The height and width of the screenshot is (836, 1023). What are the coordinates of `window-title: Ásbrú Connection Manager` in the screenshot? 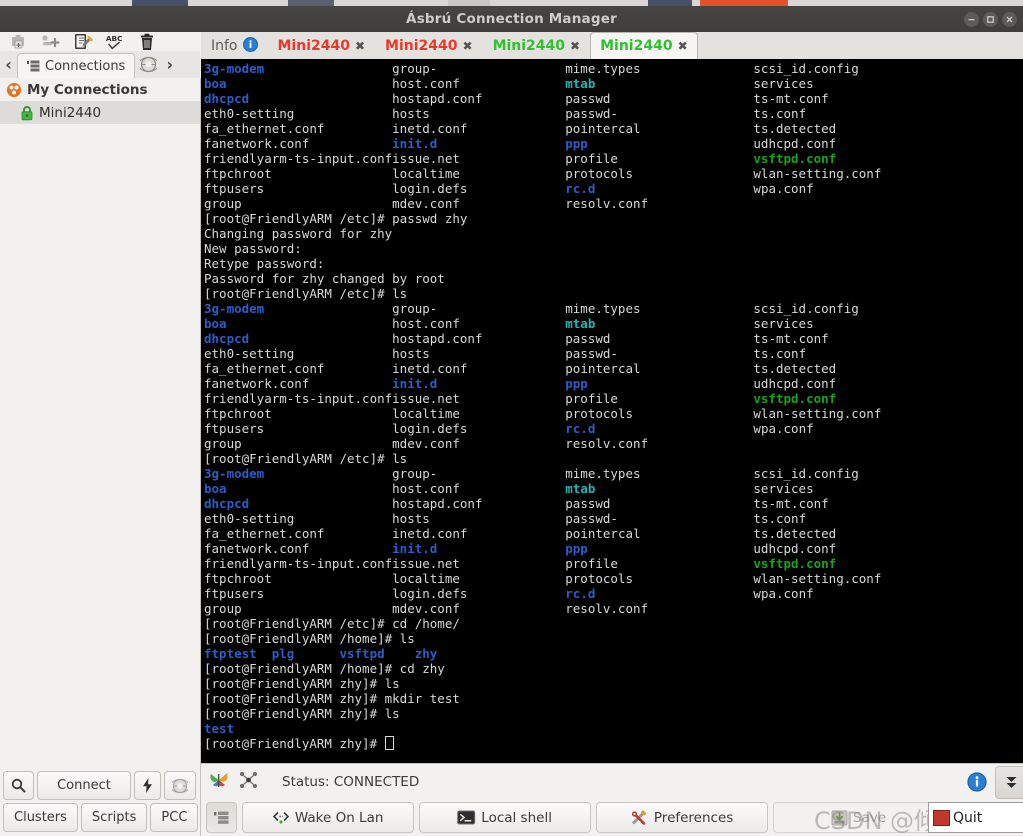 It's located at (511, 19).